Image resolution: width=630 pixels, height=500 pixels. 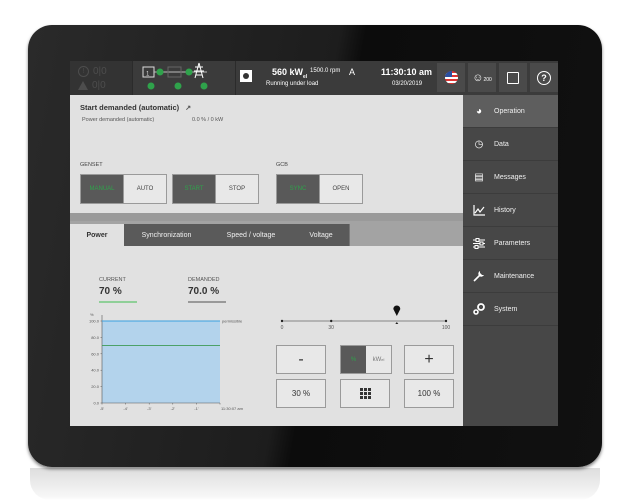 What do you see at coordinates (397, 323) in the screenshot?
I see `slider-value-marker` at bounding box center [397, 323].